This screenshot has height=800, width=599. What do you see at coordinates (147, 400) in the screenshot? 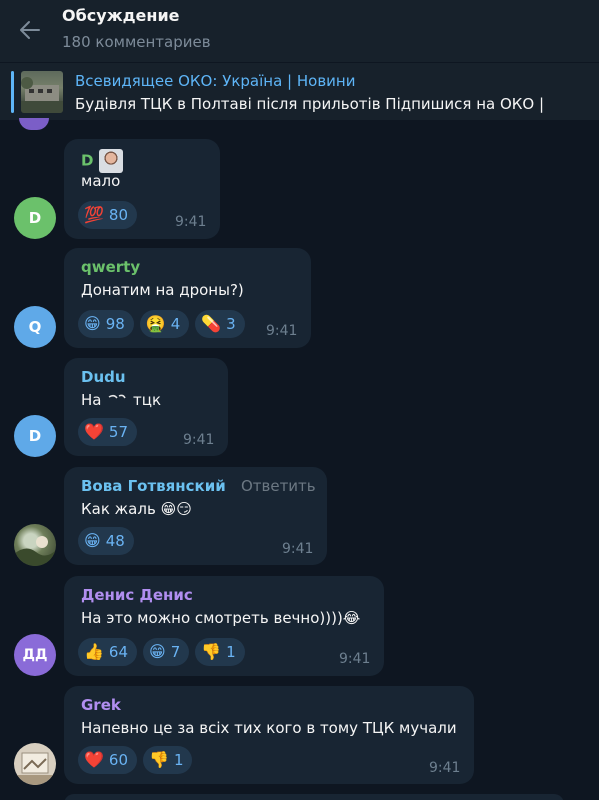
I see `message-text-end: тцк` at bounding box center [147, 400].